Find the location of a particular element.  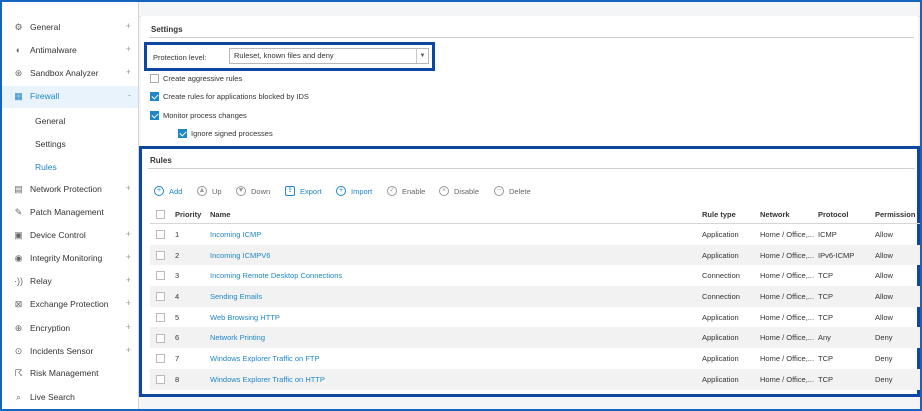

sidebar-item-patch-management: ✎ Patch Management is located at coordinates (70, 213).